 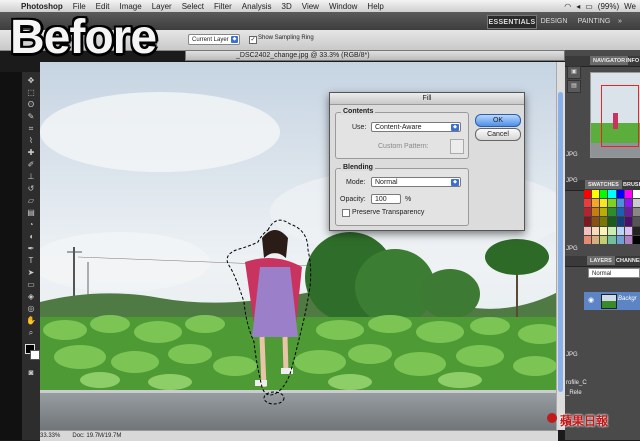 What do you see at coordinates (11, 256) in the screenshot?
I see `left-dark-edge` at bounding box center [11, 256].